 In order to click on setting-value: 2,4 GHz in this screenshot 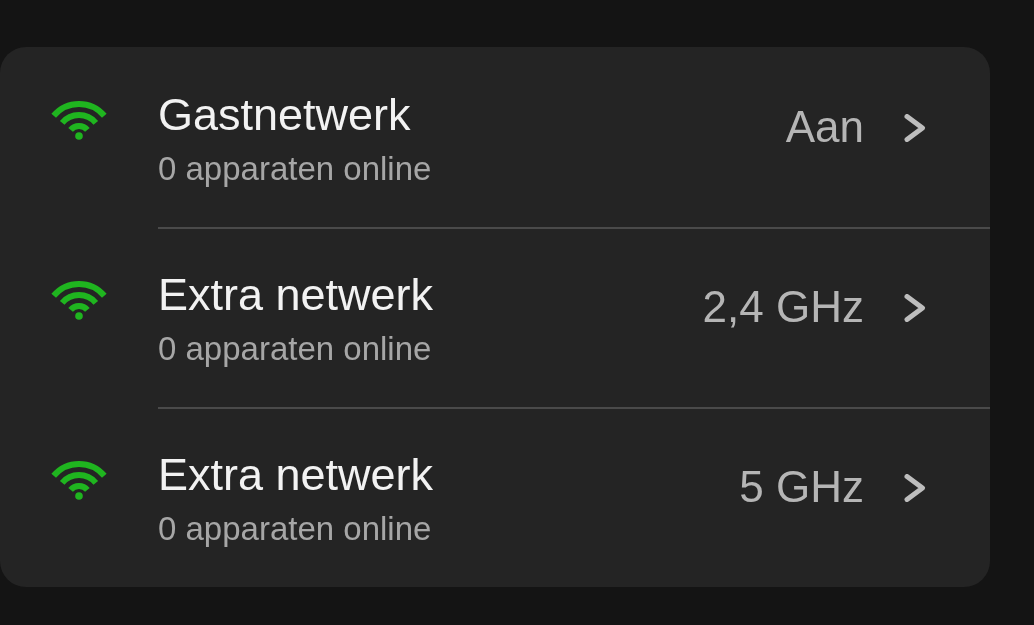, I will do `click(783, 307)`.